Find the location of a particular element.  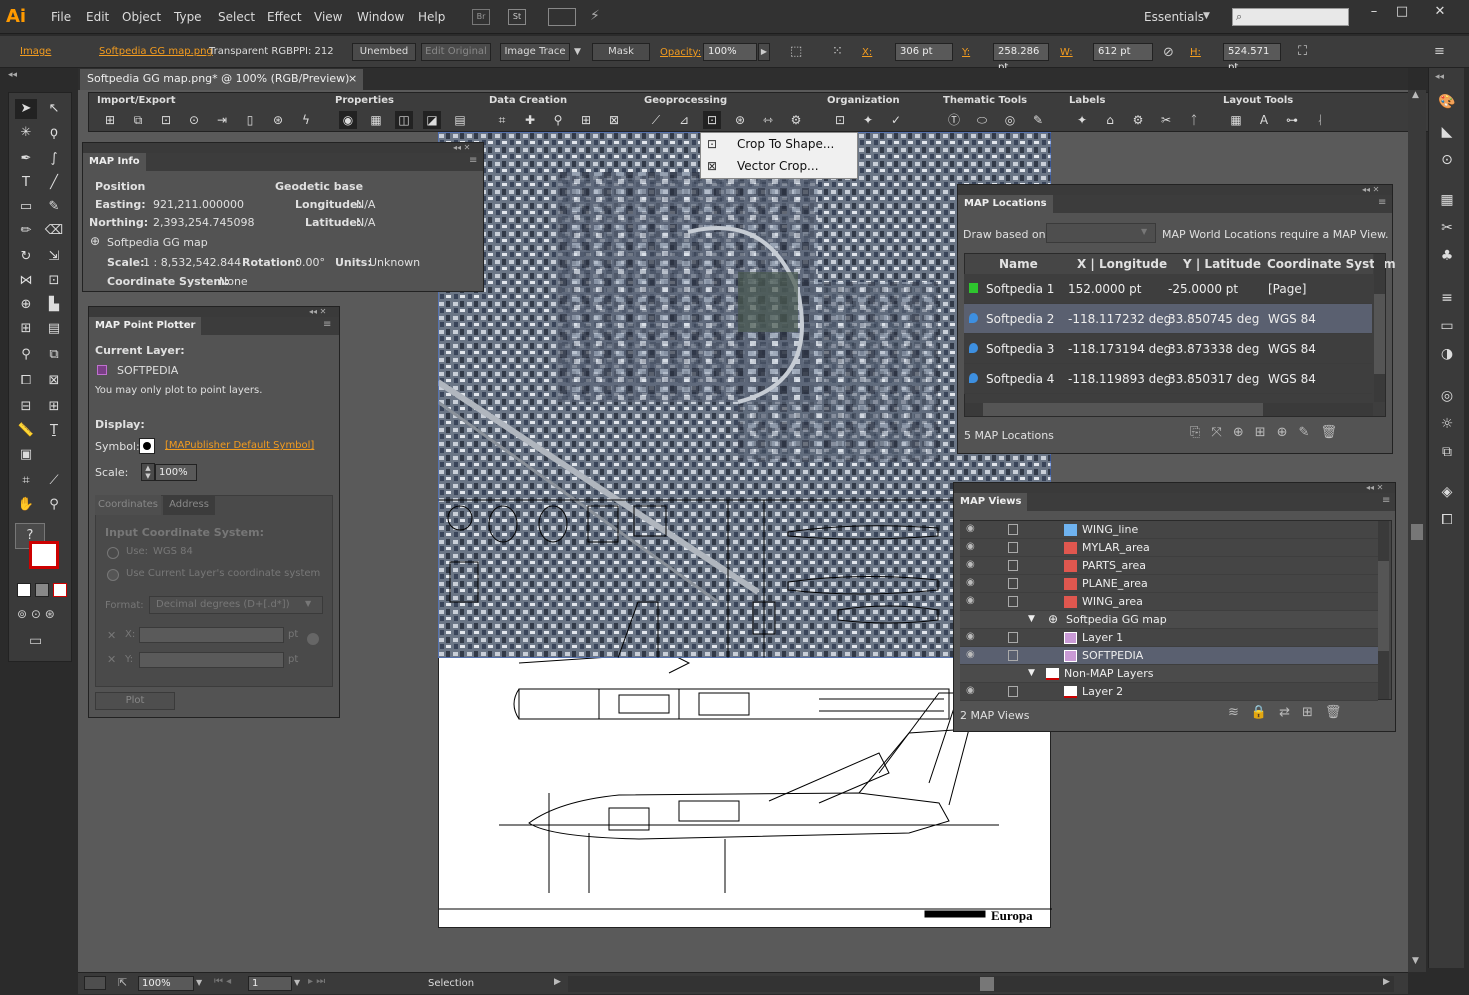

label-settings-icon: ⚙ is located at coordinates (1138, 120).